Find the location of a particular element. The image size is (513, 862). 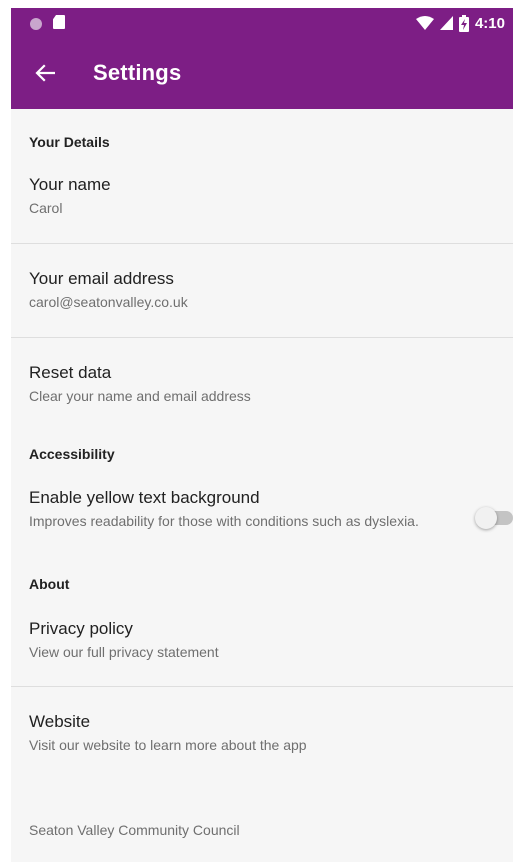

pref-title: Your email address is located at coordinates (101, 278).